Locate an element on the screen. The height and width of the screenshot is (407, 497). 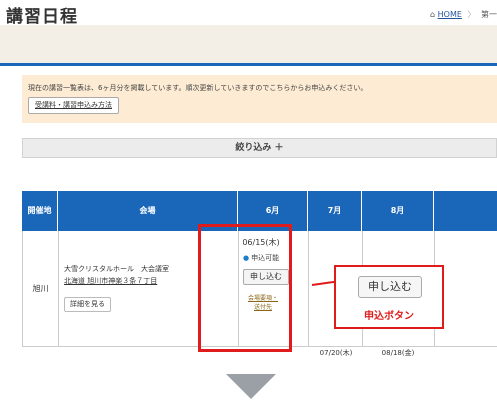
callout-box: 申し込む 申込ボタン is located at coordinates (389, 297).